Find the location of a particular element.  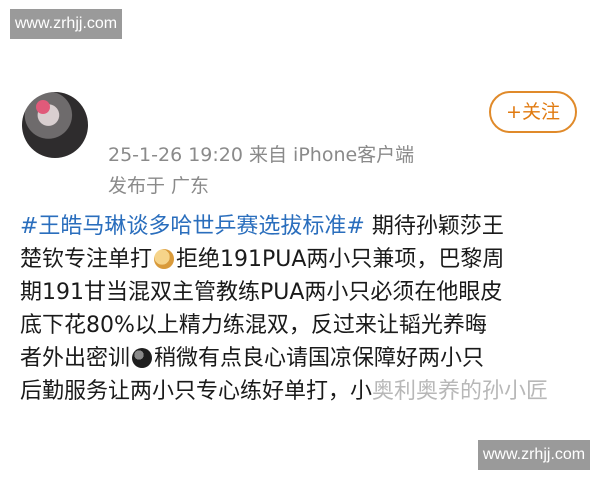

post-timestamp: 25-1-26 19:20 is located at coordinates (175, 155).